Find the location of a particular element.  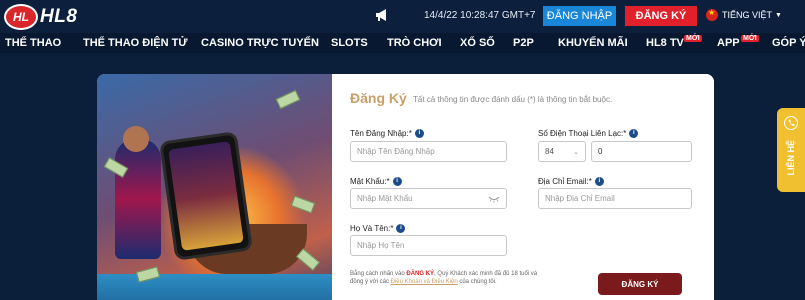

nav-item-casino: CASINO TRỰC TUYẾN is located at coordinates (260, 43).